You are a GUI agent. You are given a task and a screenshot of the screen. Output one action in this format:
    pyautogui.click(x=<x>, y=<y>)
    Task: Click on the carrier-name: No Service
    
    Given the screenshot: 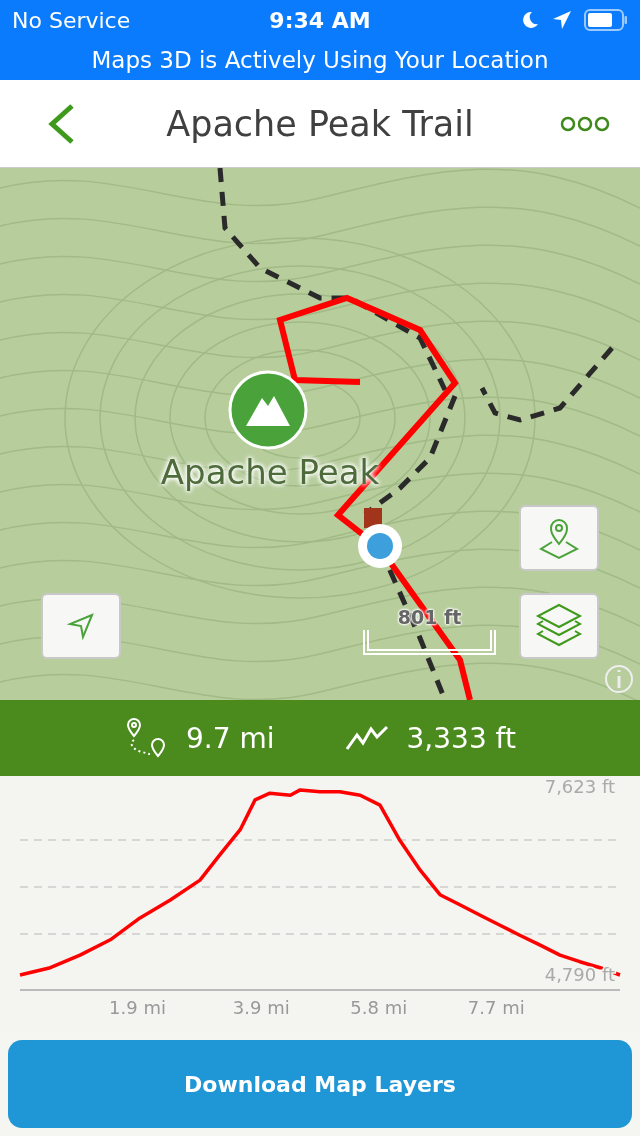 What is the action you would take?
    pyautogui.click(x=71, y=20)
    